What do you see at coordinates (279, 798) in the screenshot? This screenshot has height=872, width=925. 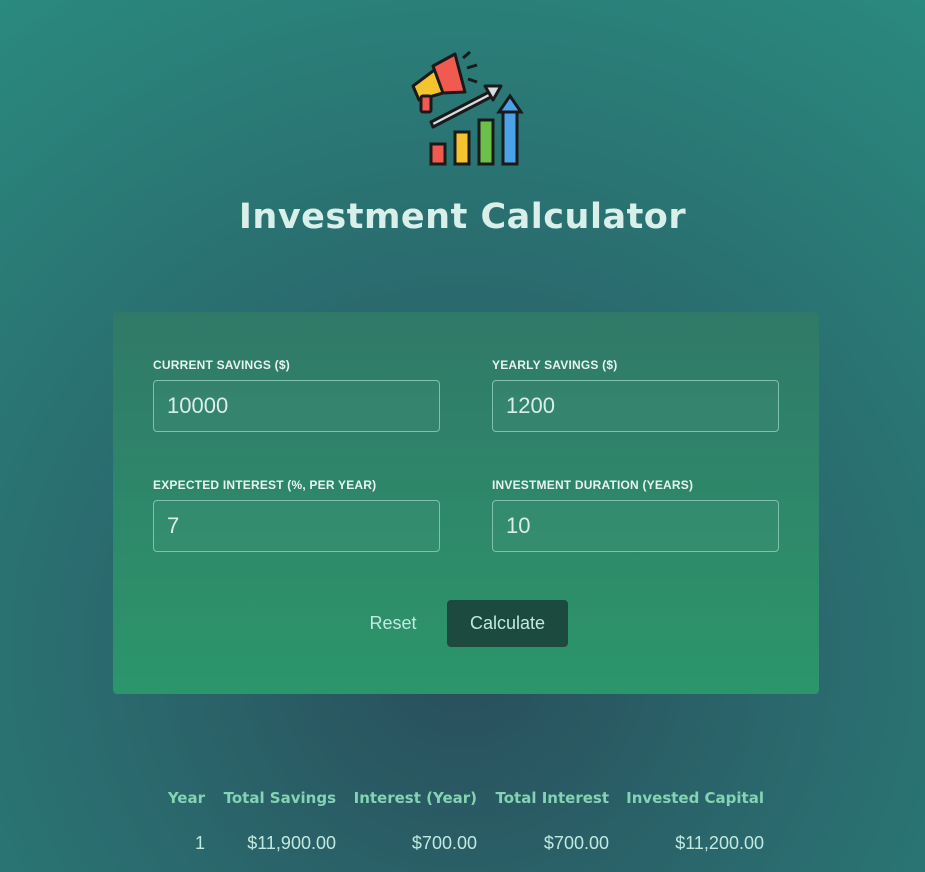 I see `column-header-total-savings: Total Savings` at bounding box center [279, 798].